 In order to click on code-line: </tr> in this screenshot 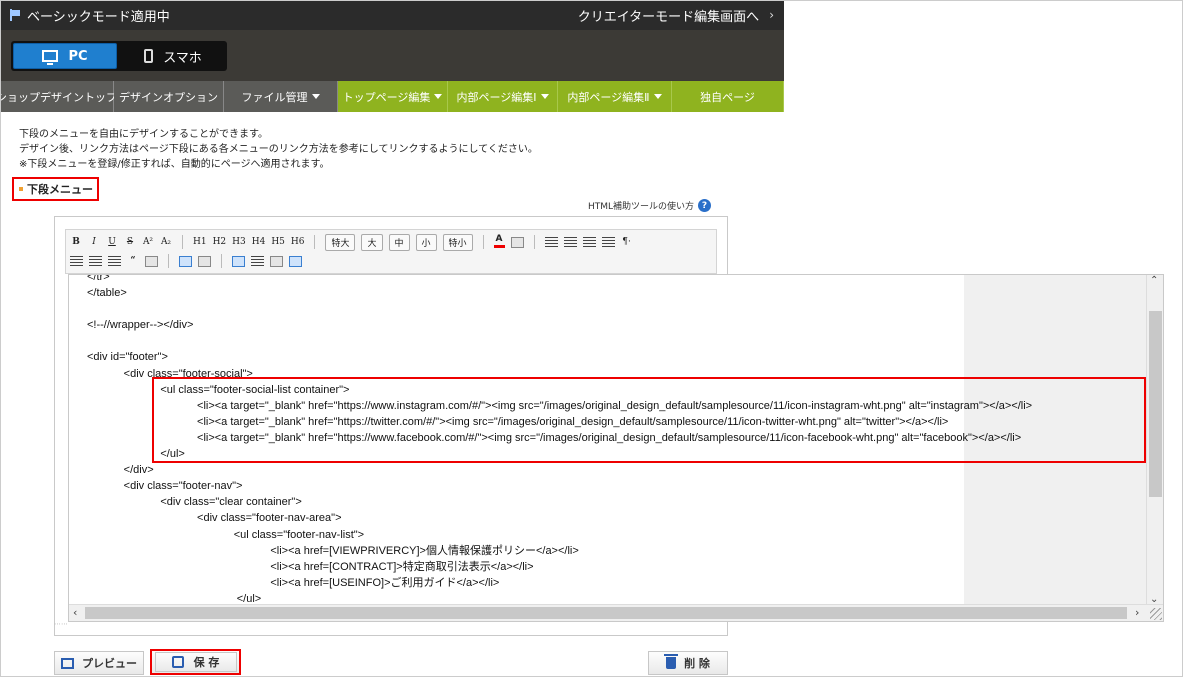, I will do `click(559, 280)`.